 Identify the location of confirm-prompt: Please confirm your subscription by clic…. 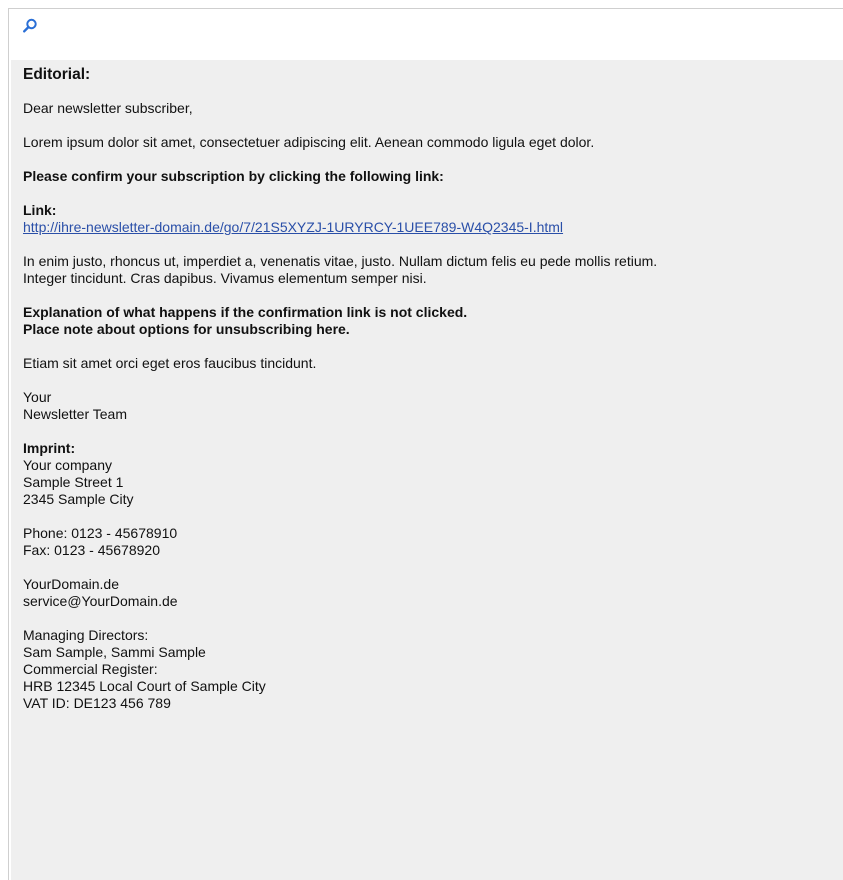
(233, 176).